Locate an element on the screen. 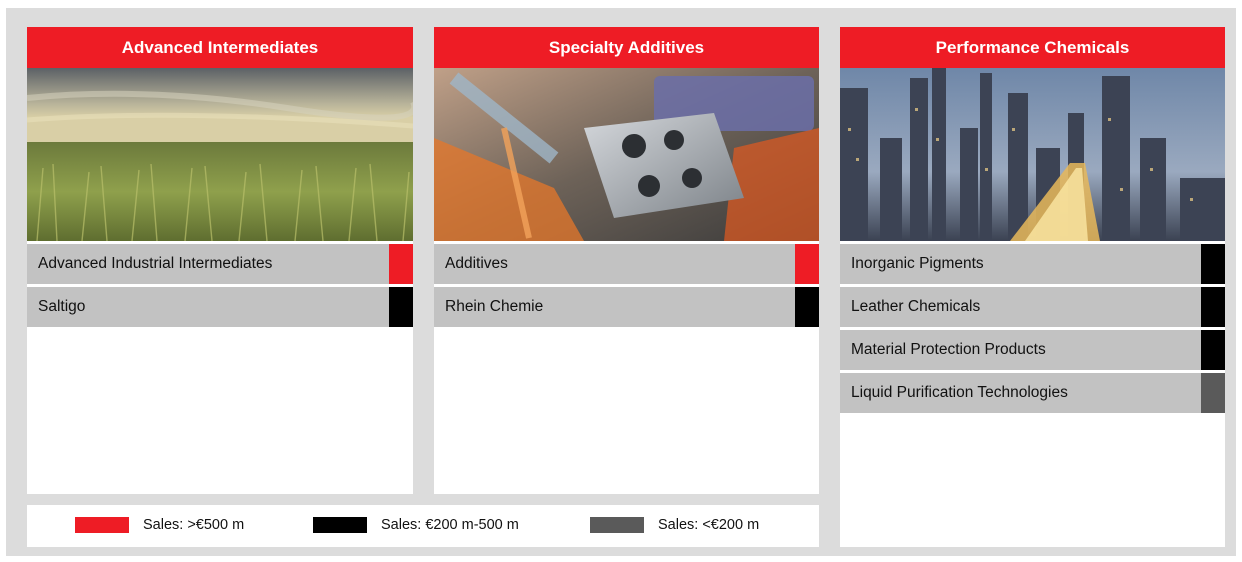 Image resolution: width=1242 pixels, height=562 pixels. machining-workpiece-photo is located at coordinates (626, 154).